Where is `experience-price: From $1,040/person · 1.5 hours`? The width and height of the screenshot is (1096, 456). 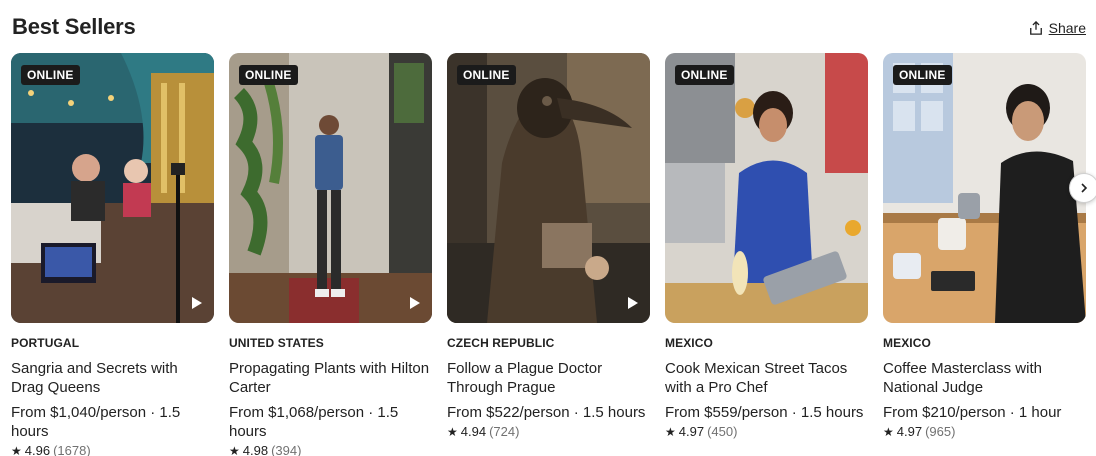
experience-price: From $1,040/person · 1.5 hours is located at coordinates (96, 422).